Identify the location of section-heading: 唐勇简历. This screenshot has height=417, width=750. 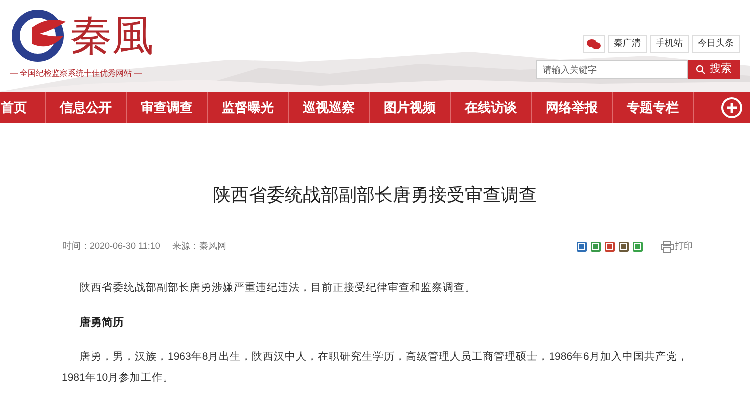
(102, 323).